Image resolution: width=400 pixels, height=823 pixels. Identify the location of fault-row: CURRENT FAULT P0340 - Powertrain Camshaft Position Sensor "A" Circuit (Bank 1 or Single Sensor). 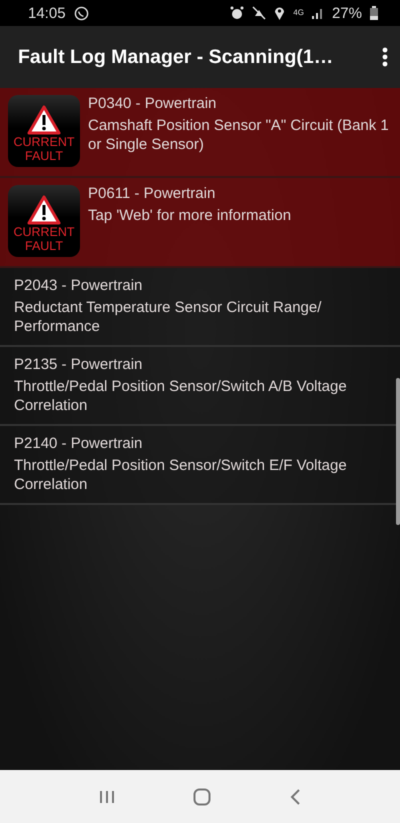
(200, 133).